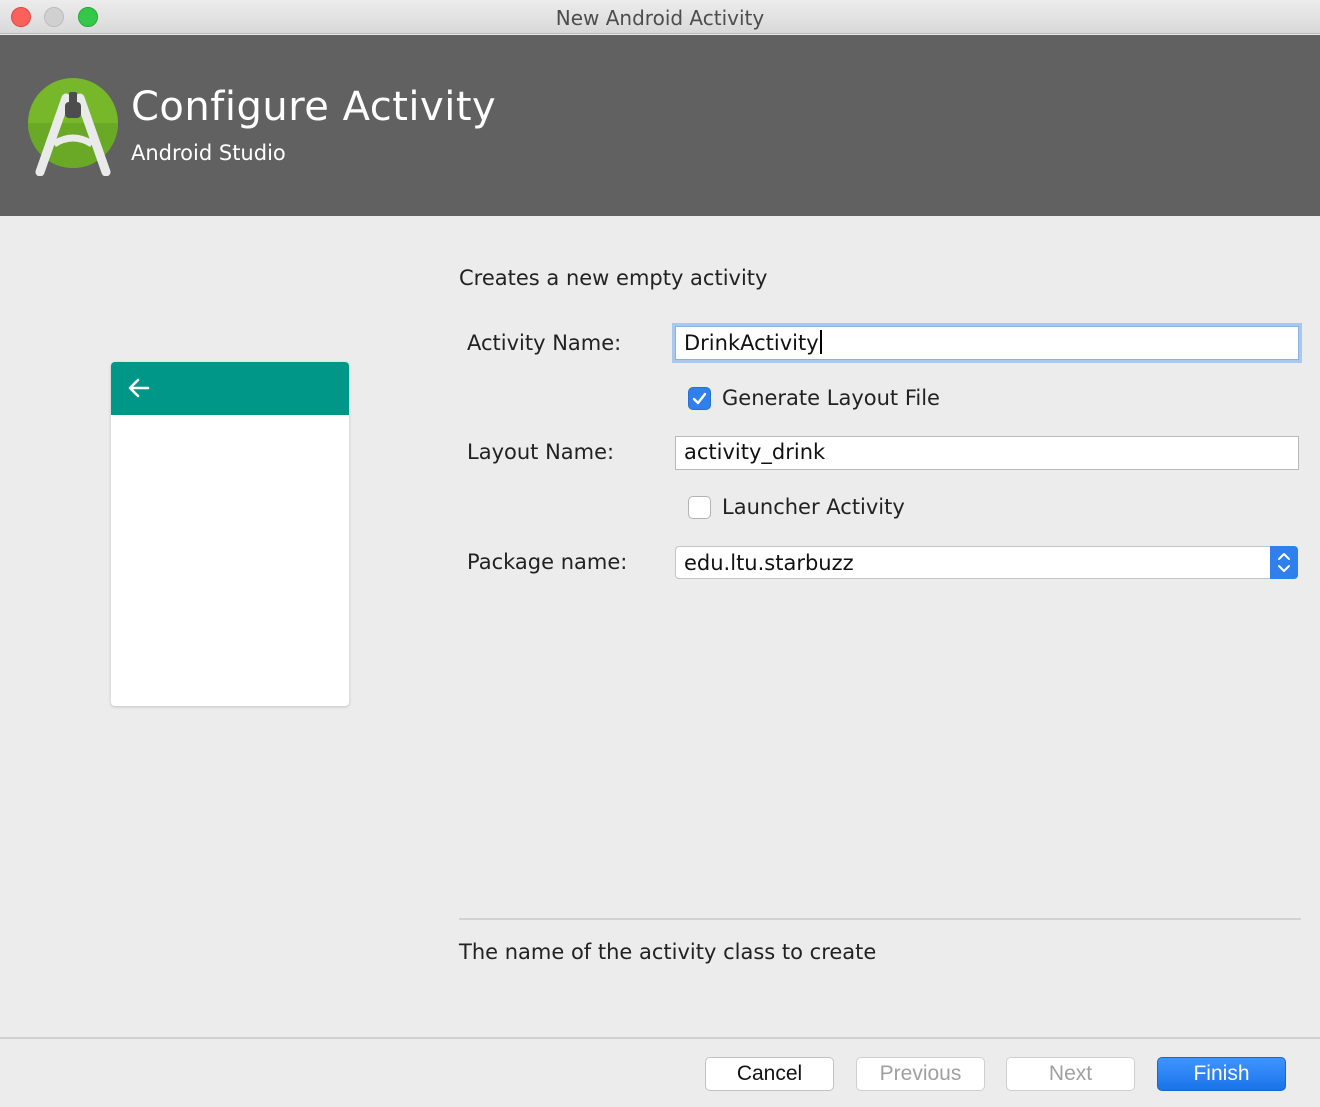 The width and height of the screenshot is (1320, 1107). I want to click on android-studio-logo-icon, so click(73, 127).